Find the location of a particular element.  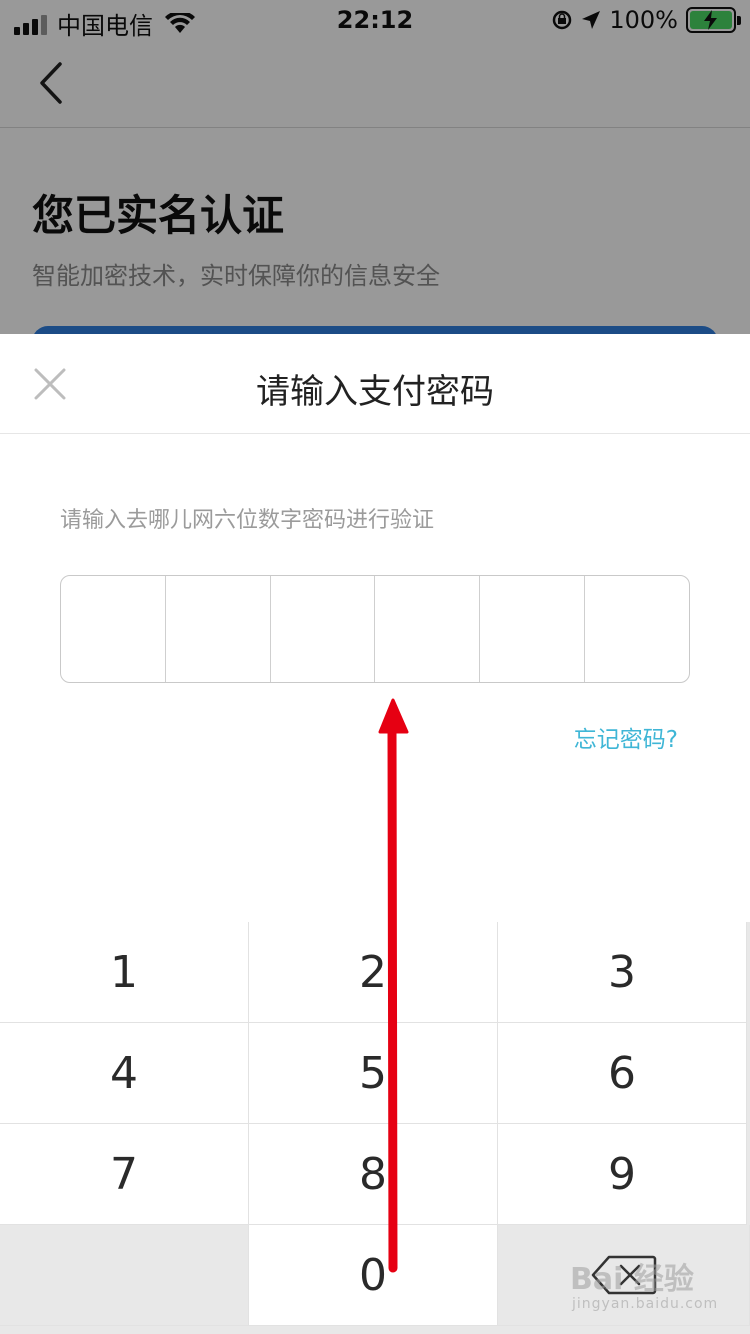

forgot-password-link: 忘记密码? is located at coordinates (626, 737).